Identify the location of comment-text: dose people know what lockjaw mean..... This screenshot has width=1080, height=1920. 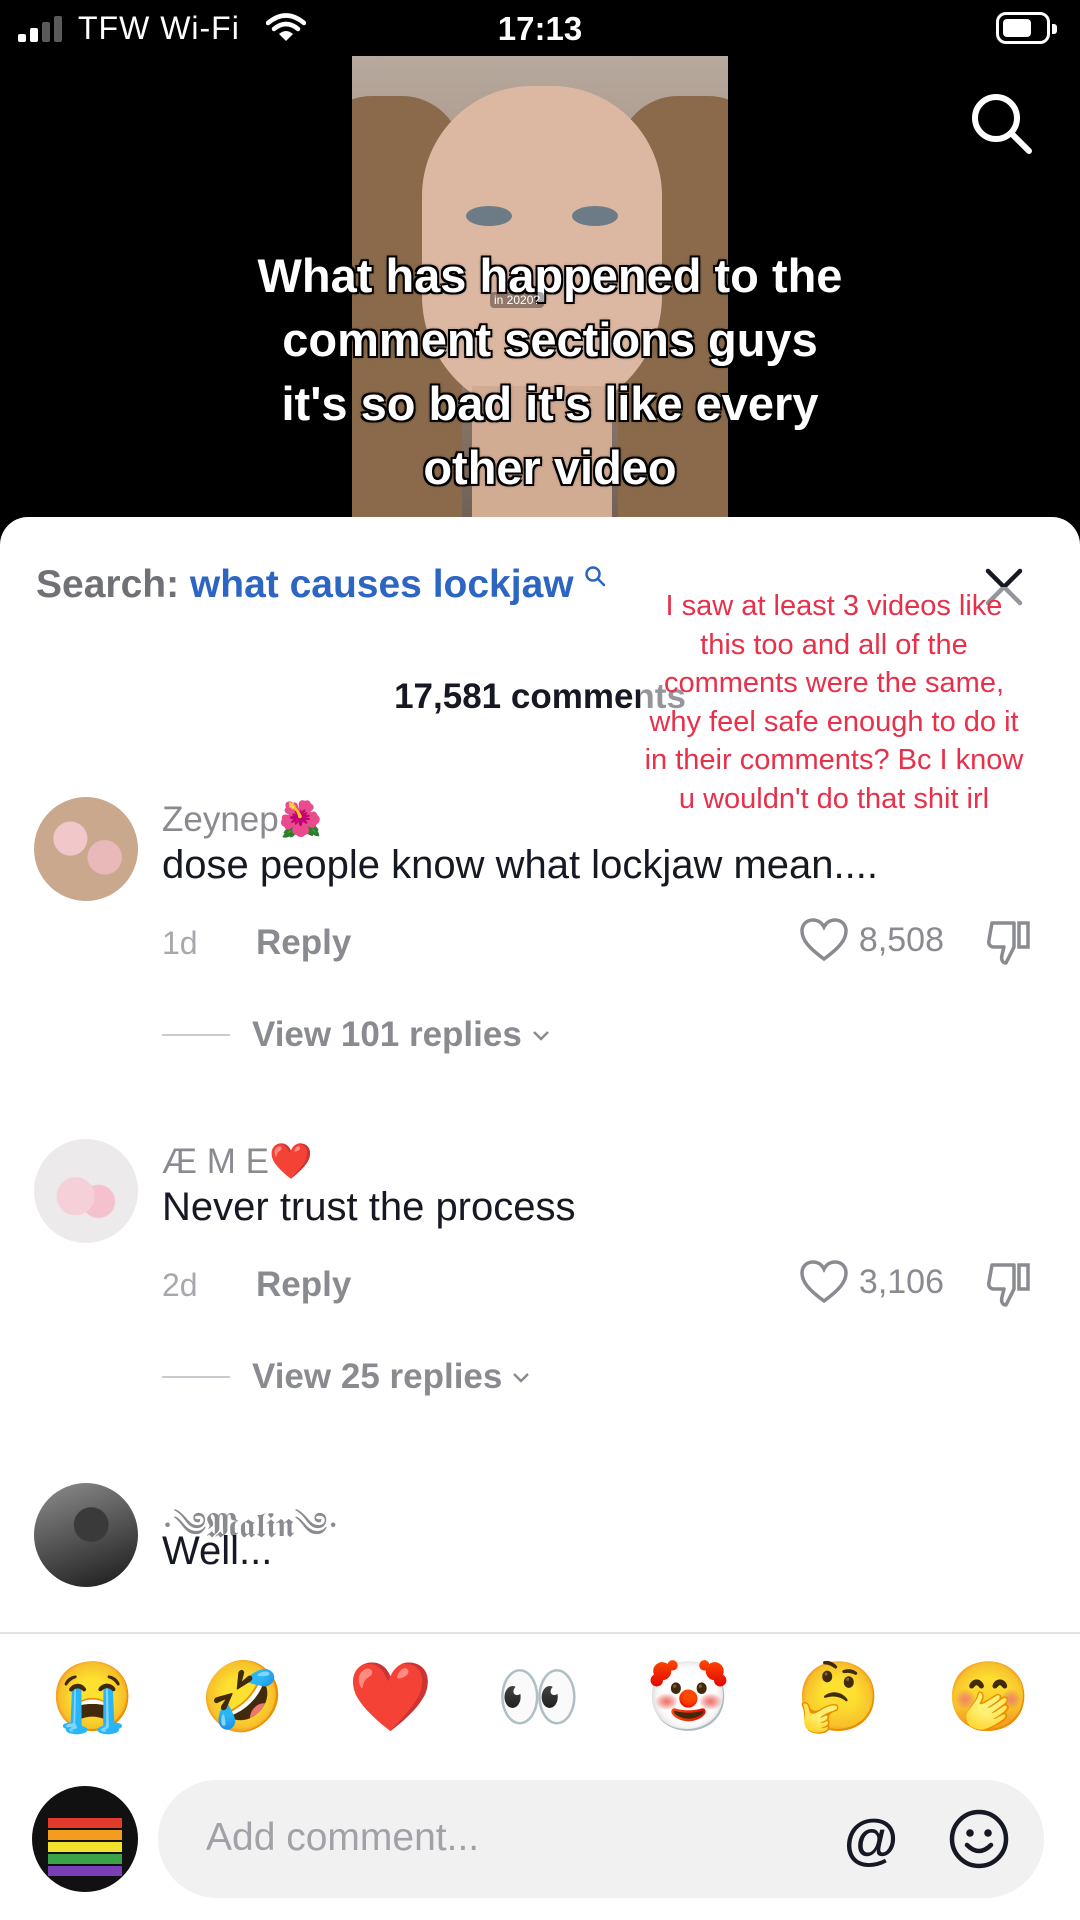
(520, 865).